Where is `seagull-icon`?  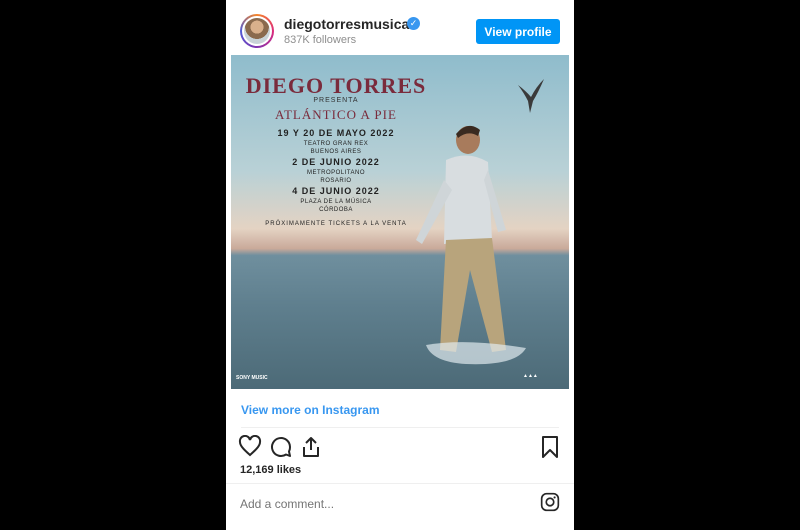
seagull-icon is located at coordinates (531, 96).